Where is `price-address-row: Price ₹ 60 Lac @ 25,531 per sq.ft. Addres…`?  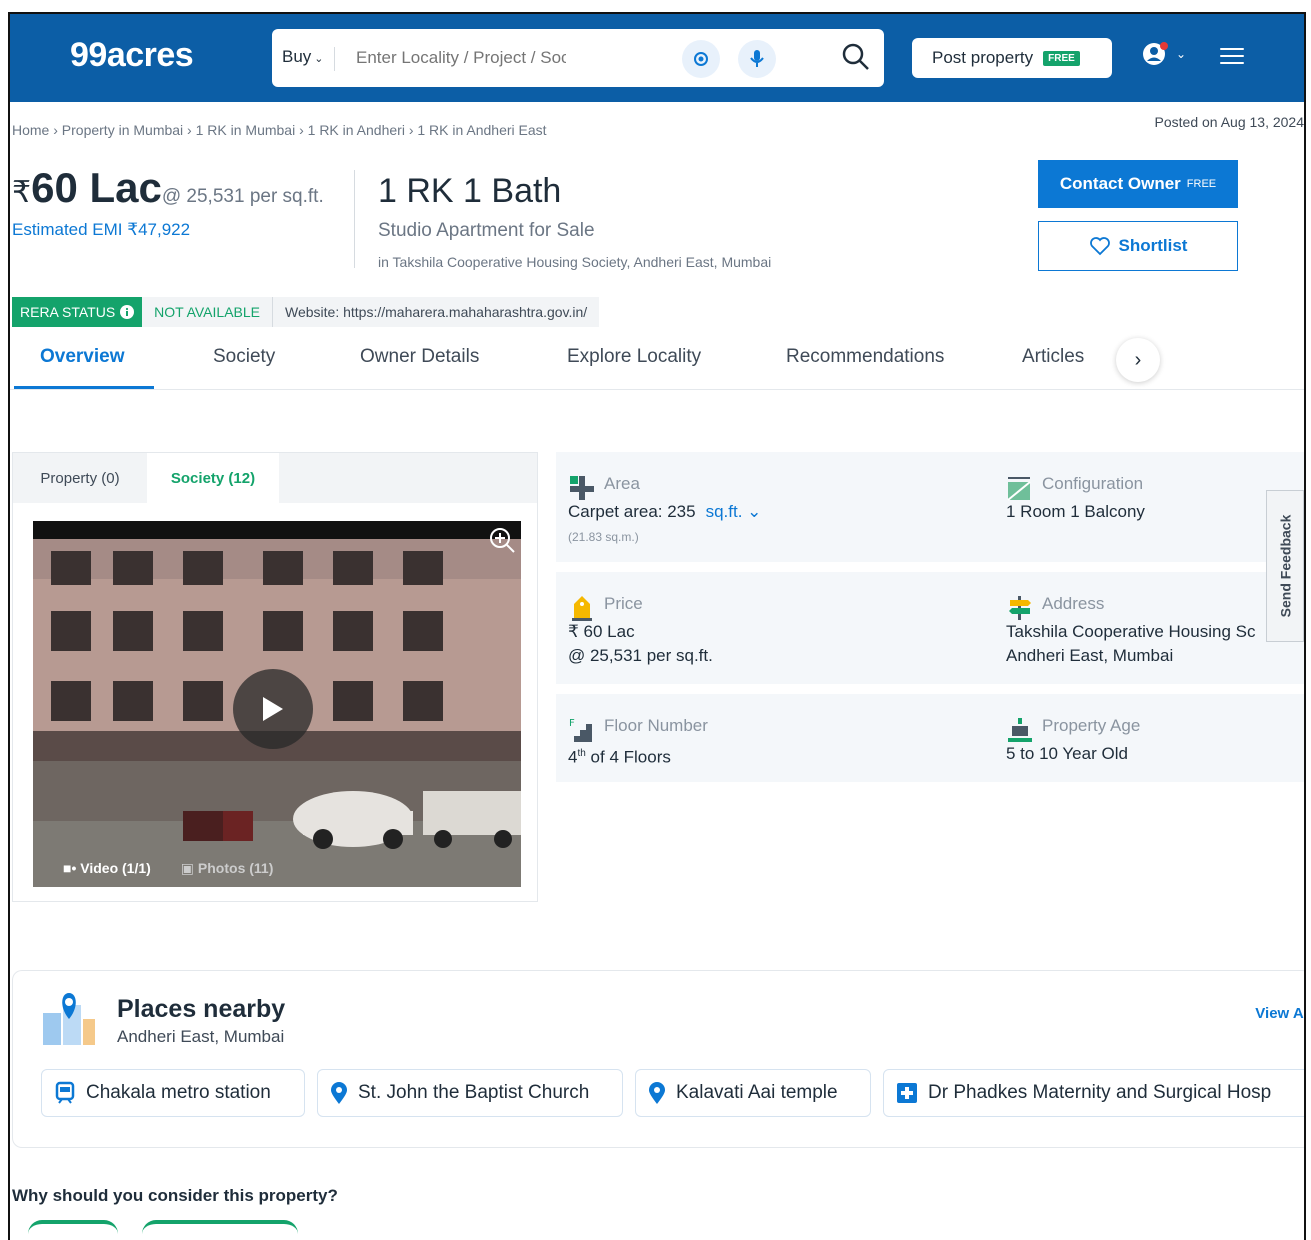 price-address-row: Price ₹ 60 Lac @ 25,531 per sq.ft. Addres… is located at coordinates (930, 628).